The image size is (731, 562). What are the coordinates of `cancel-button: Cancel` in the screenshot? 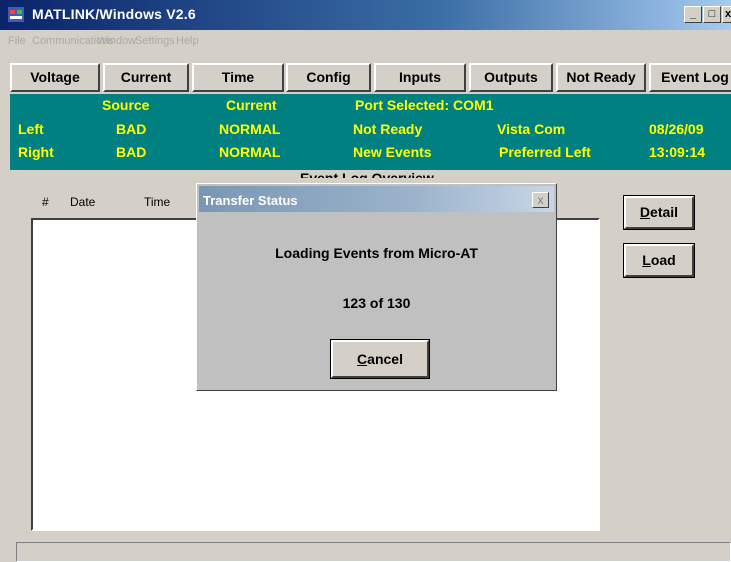 It's located at (380, 359).